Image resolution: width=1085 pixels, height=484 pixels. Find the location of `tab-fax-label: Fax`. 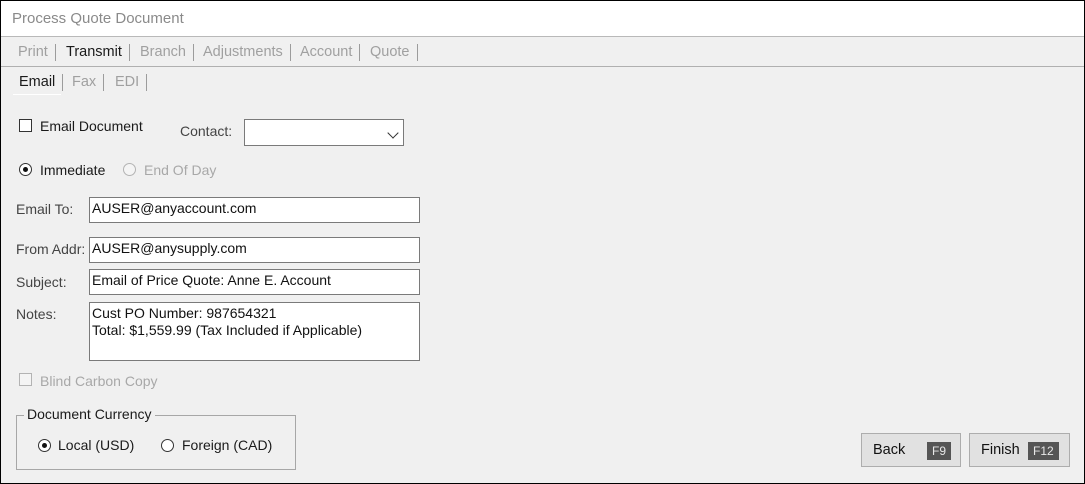

tab-fax-label: Fax is located at coordinates (84, 82).